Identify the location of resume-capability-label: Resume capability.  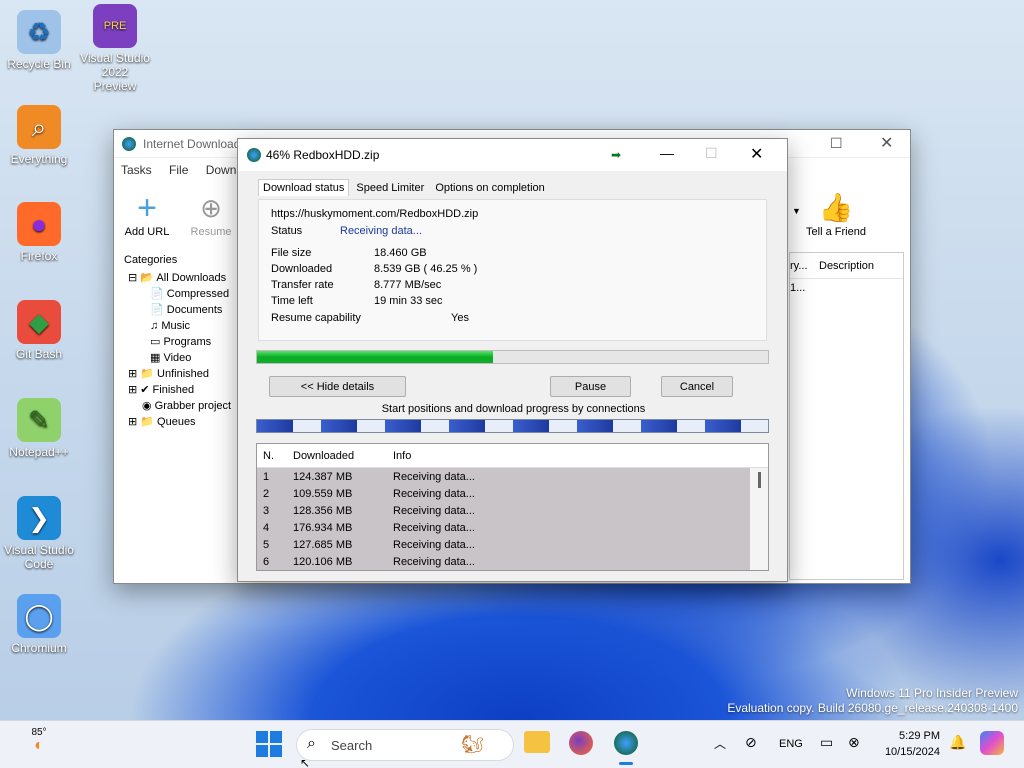
(316, 318).